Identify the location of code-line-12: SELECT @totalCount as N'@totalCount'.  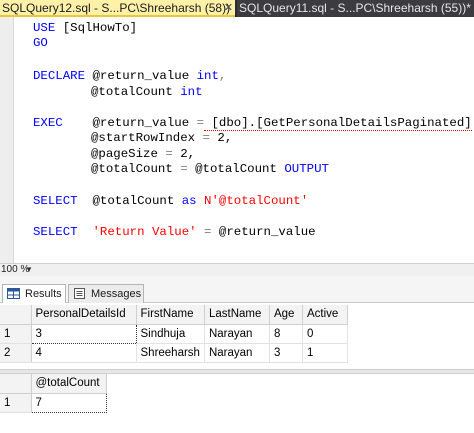
(170, 201).